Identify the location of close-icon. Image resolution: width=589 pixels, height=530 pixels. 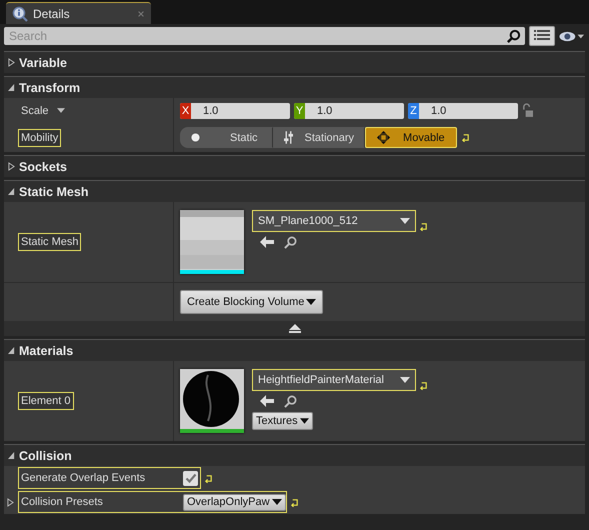
(141, 14).